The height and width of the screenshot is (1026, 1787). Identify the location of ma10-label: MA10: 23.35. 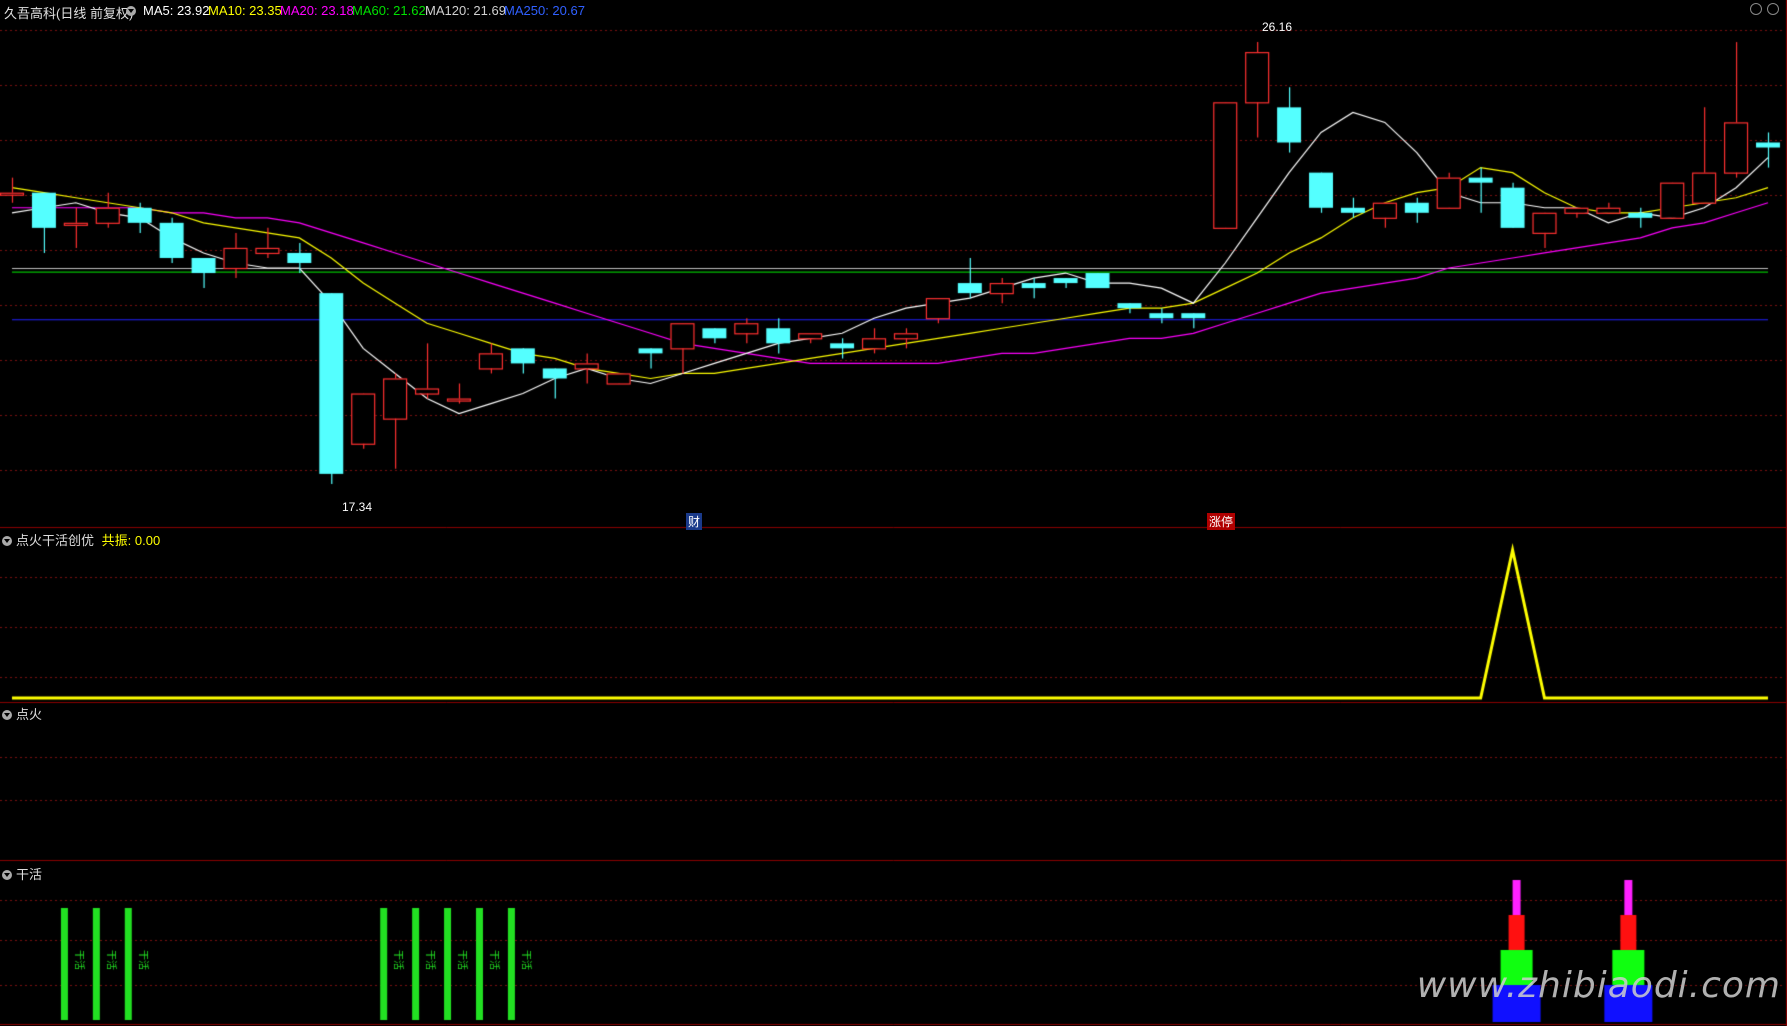
(245, 10).